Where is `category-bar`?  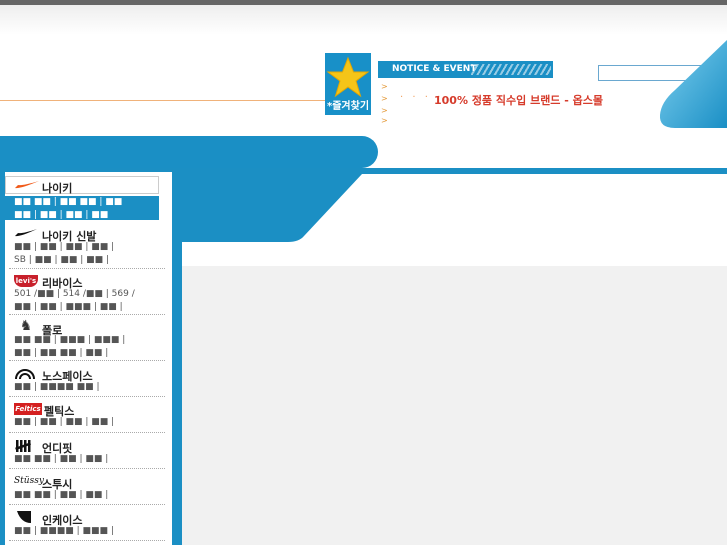 category-bar is located at coordinates (189, 152).